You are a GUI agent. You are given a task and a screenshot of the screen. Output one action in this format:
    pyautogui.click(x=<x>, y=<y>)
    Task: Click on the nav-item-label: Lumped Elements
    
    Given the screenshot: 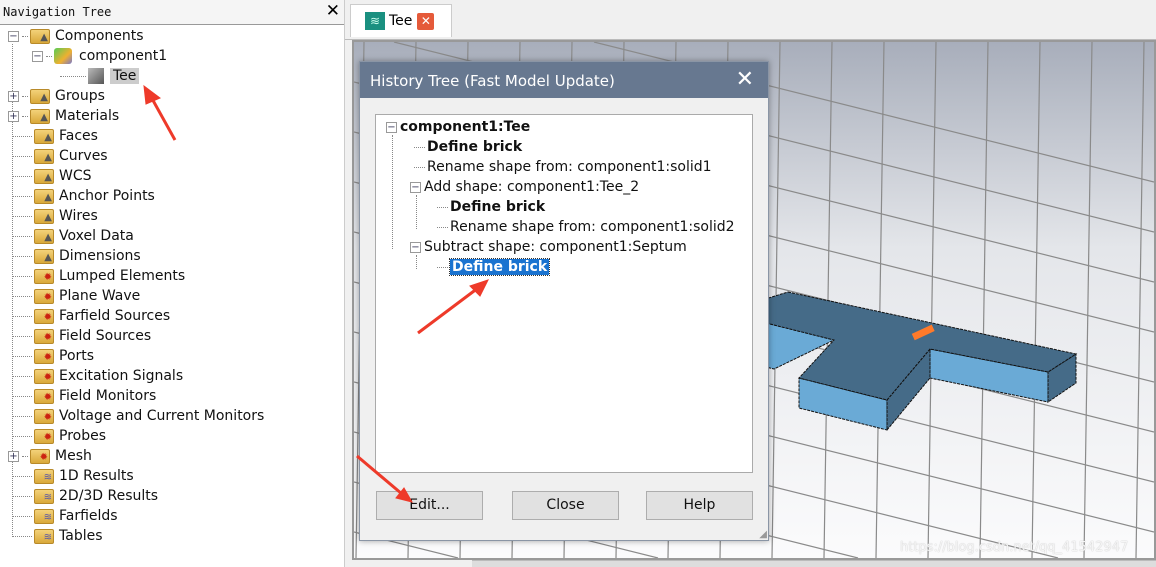 What is the action you would take?
    pyautogui.click(x=122, y=276)
    